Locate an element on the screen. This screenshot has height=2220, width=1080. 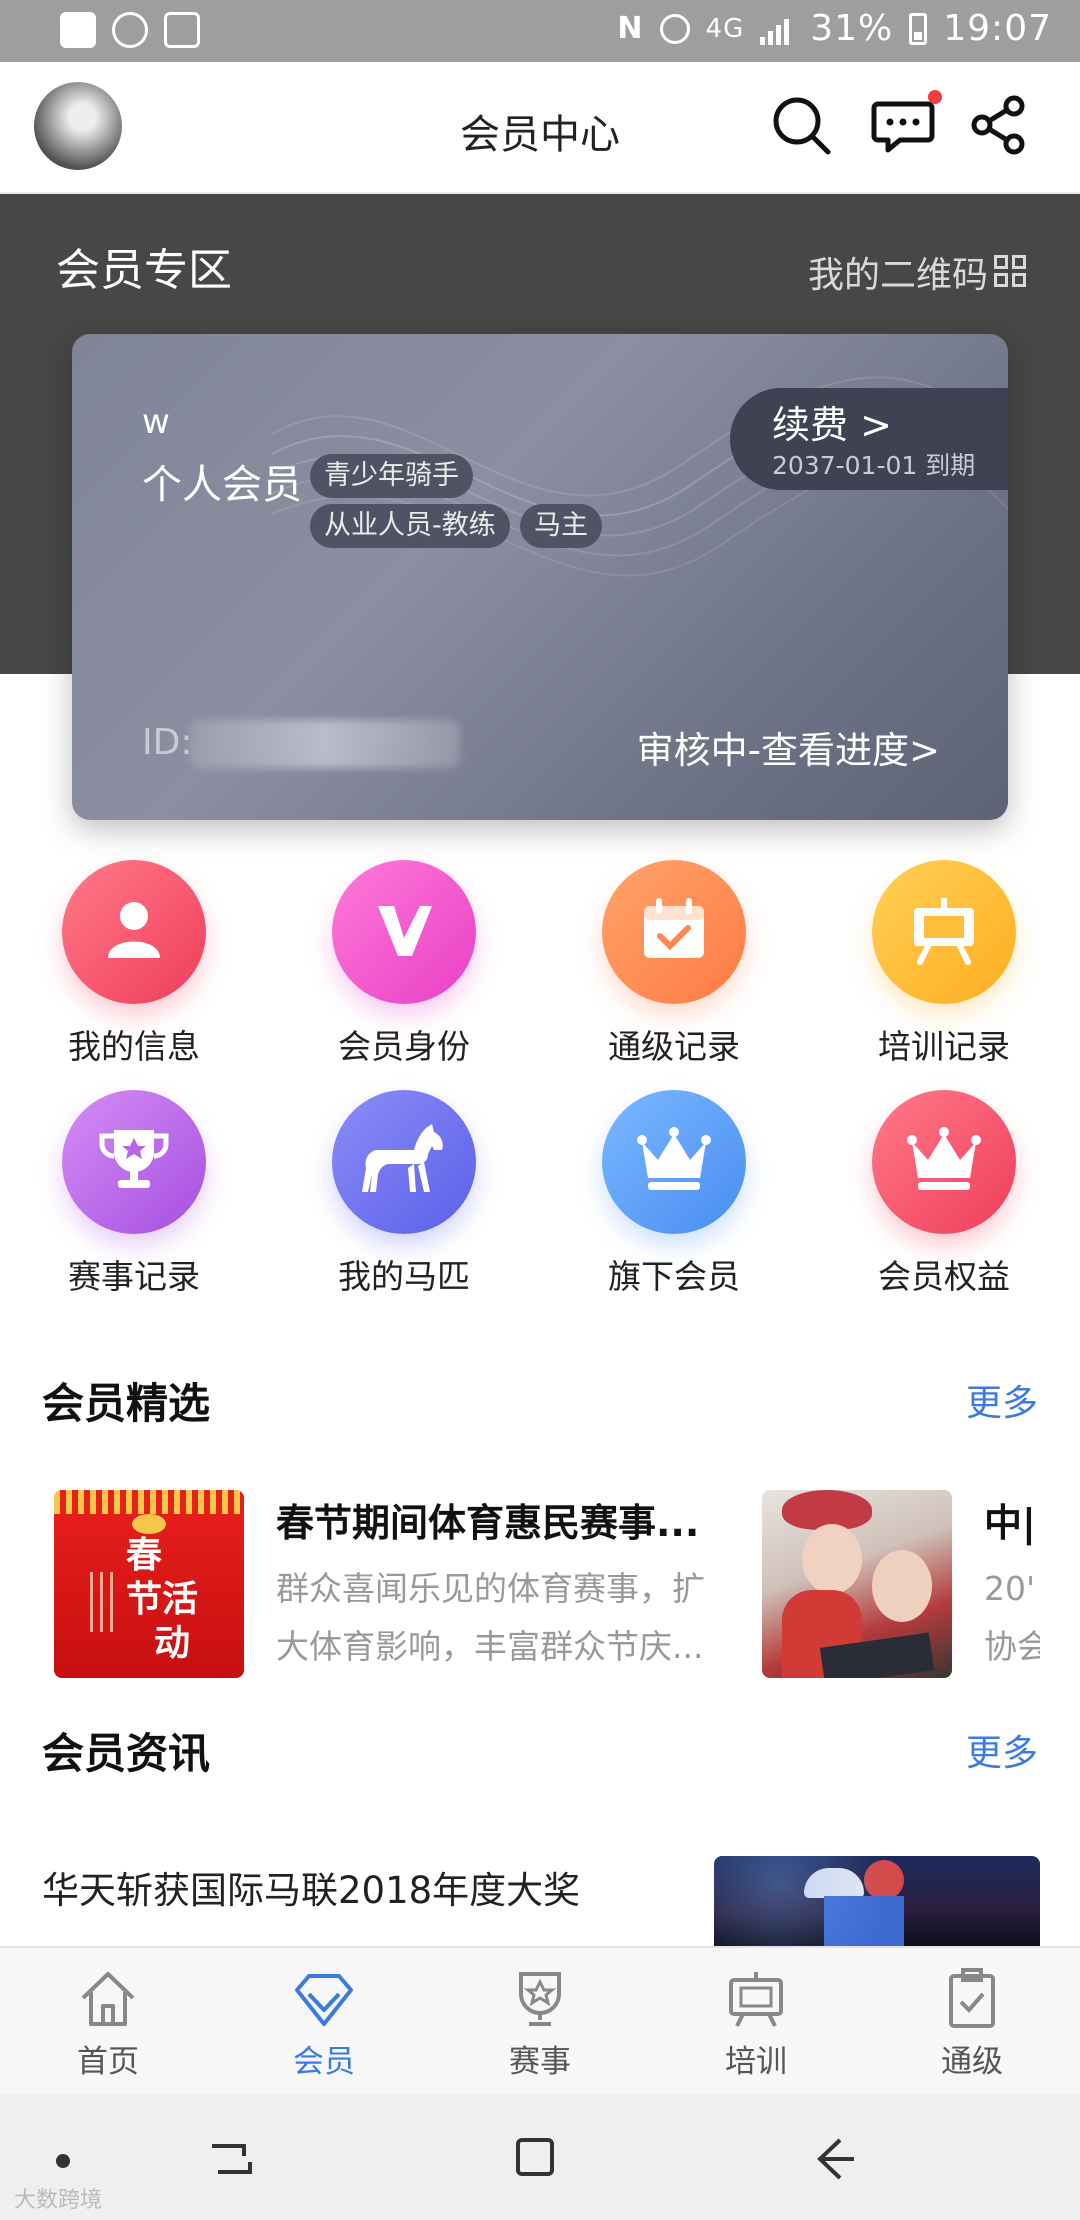
grid-item-3: 通级记录 is located at coordinates (674, 970).